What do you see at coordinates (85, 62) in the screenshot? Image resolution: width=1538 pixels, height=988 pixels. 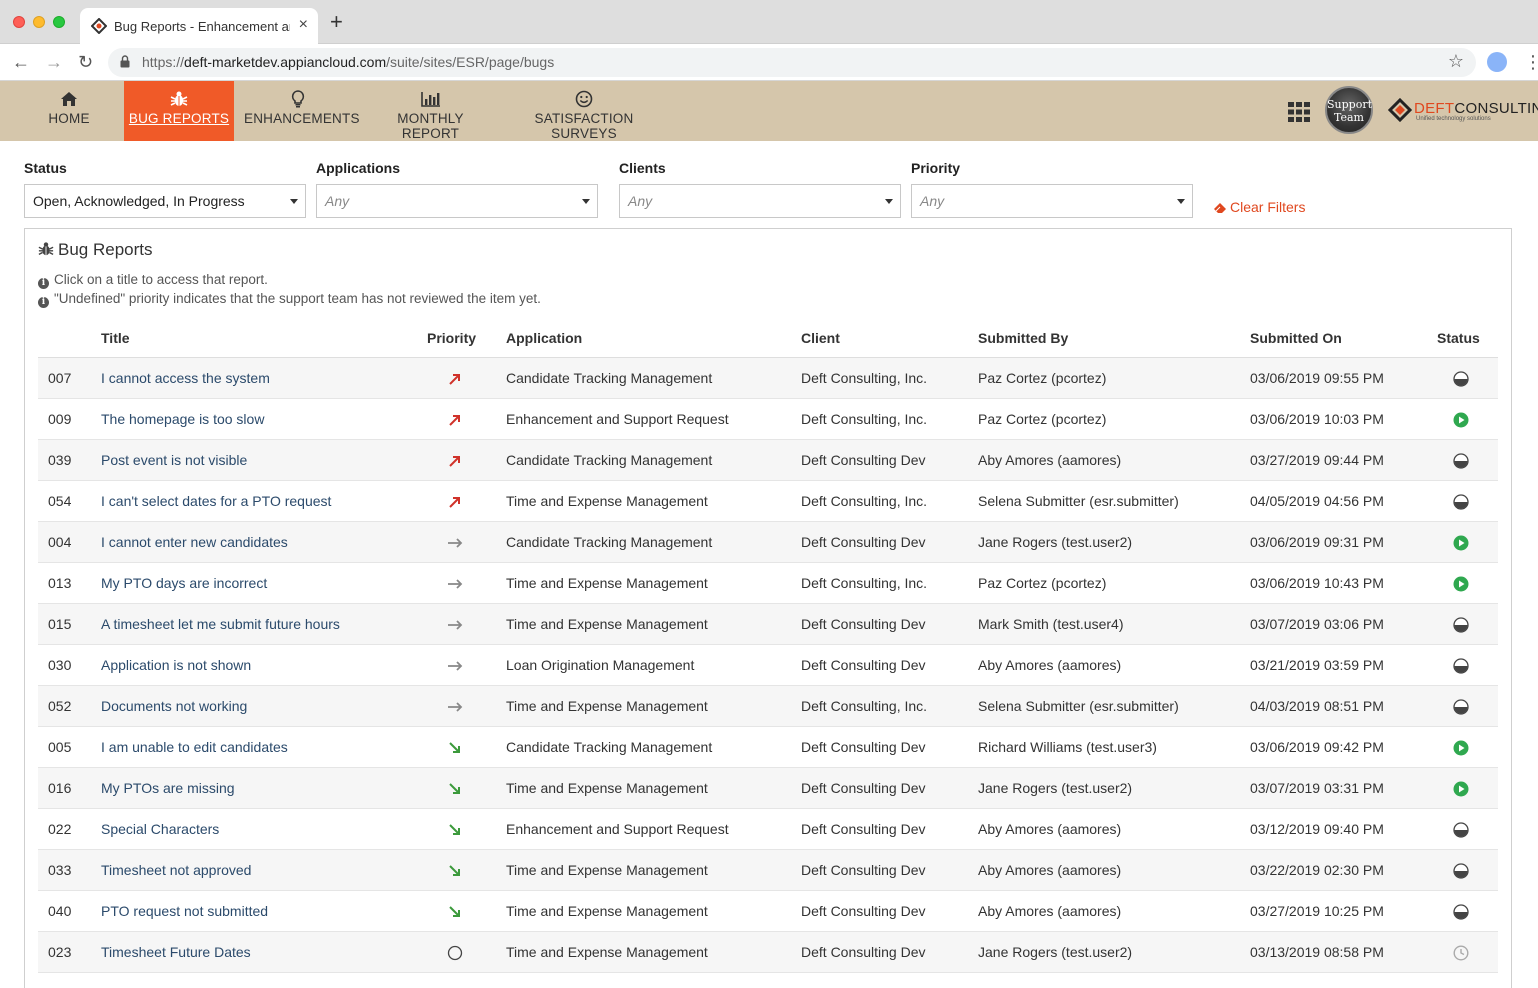 I see `reload-icon: ↻` at bounding box center [85, 62].